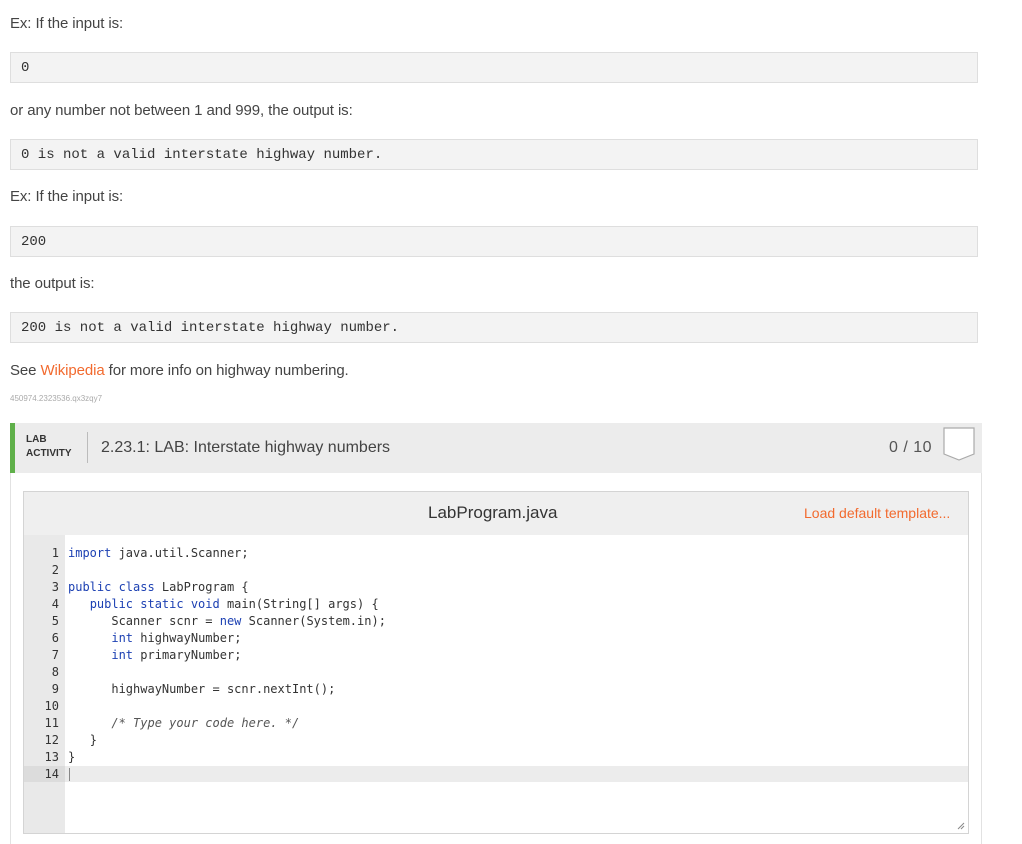 The height and width of the screenshot is (844, 1022). I want to click on line-number: 13, so click(51, 757).